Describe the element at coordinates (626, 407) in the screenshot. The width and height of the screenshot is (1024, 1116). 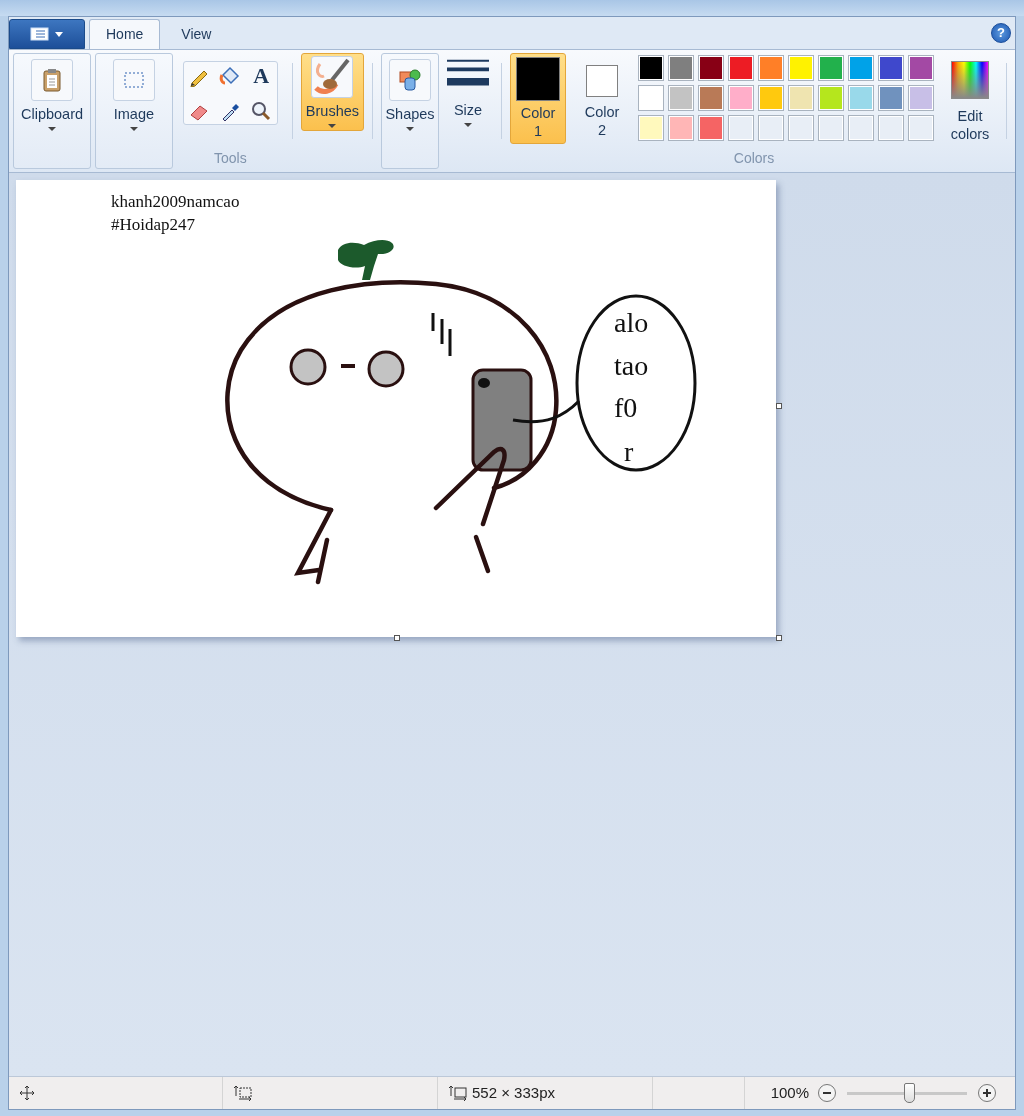
I see `bubble-text: f0` at that location.